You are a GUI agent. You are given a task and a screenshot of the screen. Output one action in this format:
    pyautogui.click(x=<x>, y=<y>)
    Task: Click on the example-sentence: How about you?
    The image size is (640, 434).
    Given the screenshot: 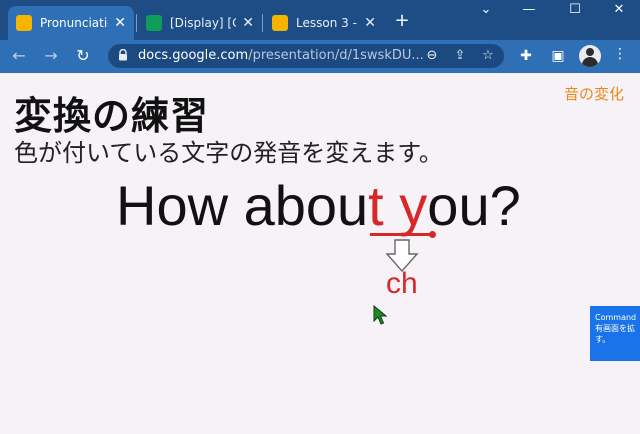 What is the action you would take?
    pyautogui.click(x=318, y=205)
    